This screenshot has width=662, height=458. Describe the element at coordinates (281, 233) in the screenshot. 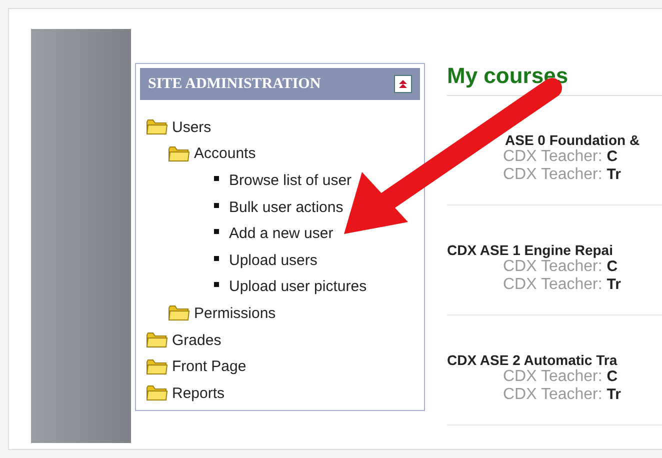

I see `tree-item: Add a new user` at that location.